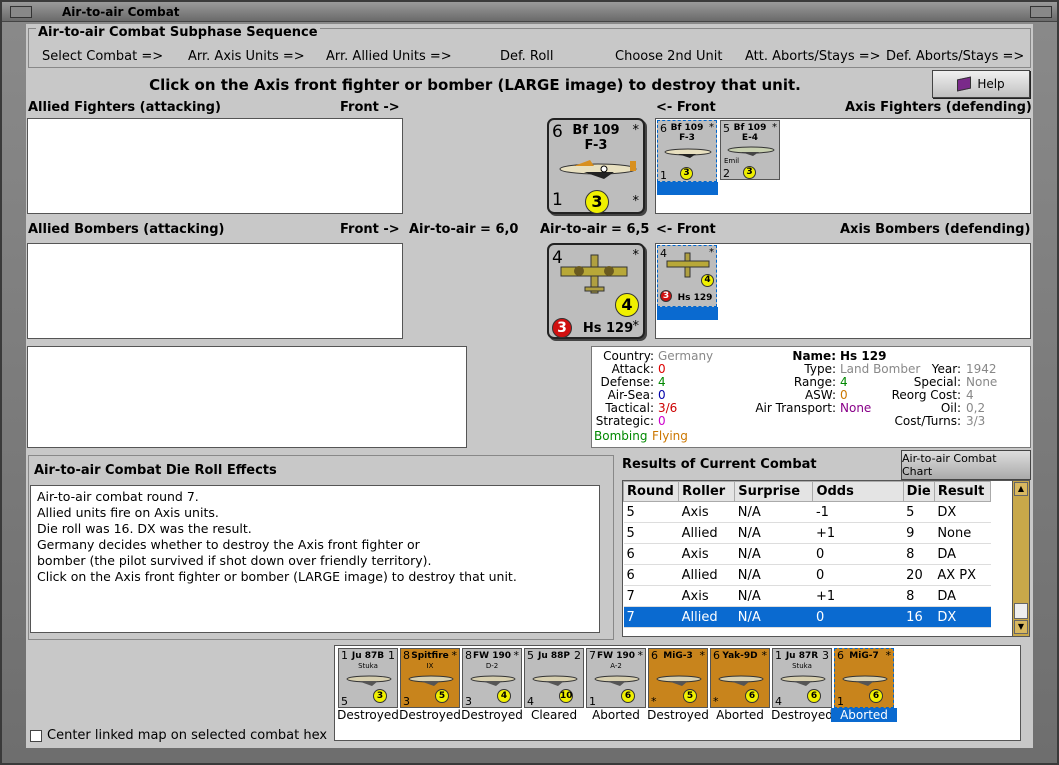 The height and width of the screenshot is (765, 1059). I want to click on axis-bomber-unit-1: 4 * 4 3 Hs 129, so click(687, 276).